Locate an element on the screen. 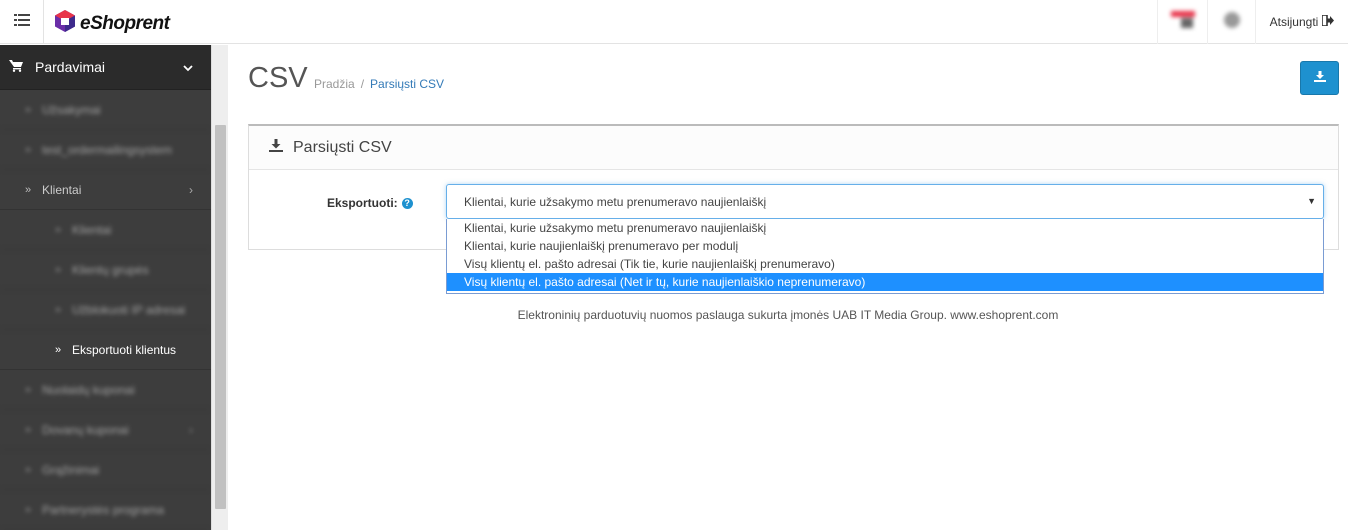 Image resolution: width=1348 pixels, height=530 pixels. scrollbar-thumb is located at coordinates (220, 317).